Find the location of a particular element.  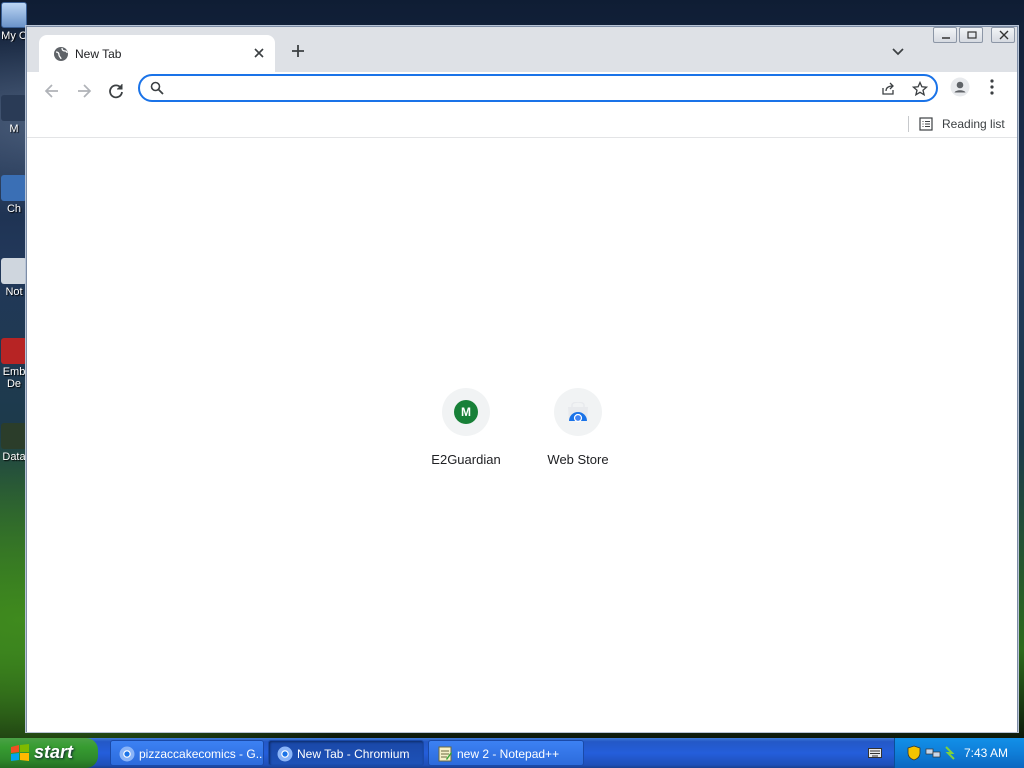

reload-icon is located at coordinates (116, 91).